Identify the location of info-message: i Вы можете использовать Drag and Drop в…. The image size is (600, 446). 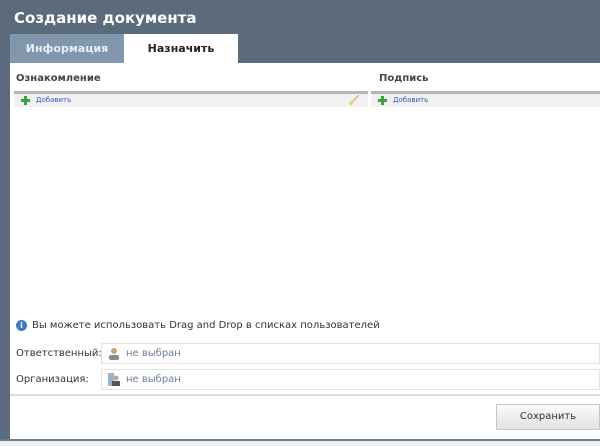
(198, 325).